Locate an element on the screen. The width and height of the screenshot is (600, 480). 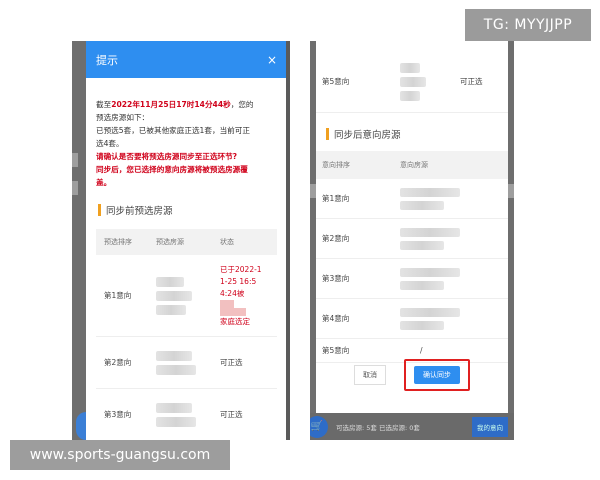
section-title-after: 同步后意向房源 is located at coordinates (417, 134).